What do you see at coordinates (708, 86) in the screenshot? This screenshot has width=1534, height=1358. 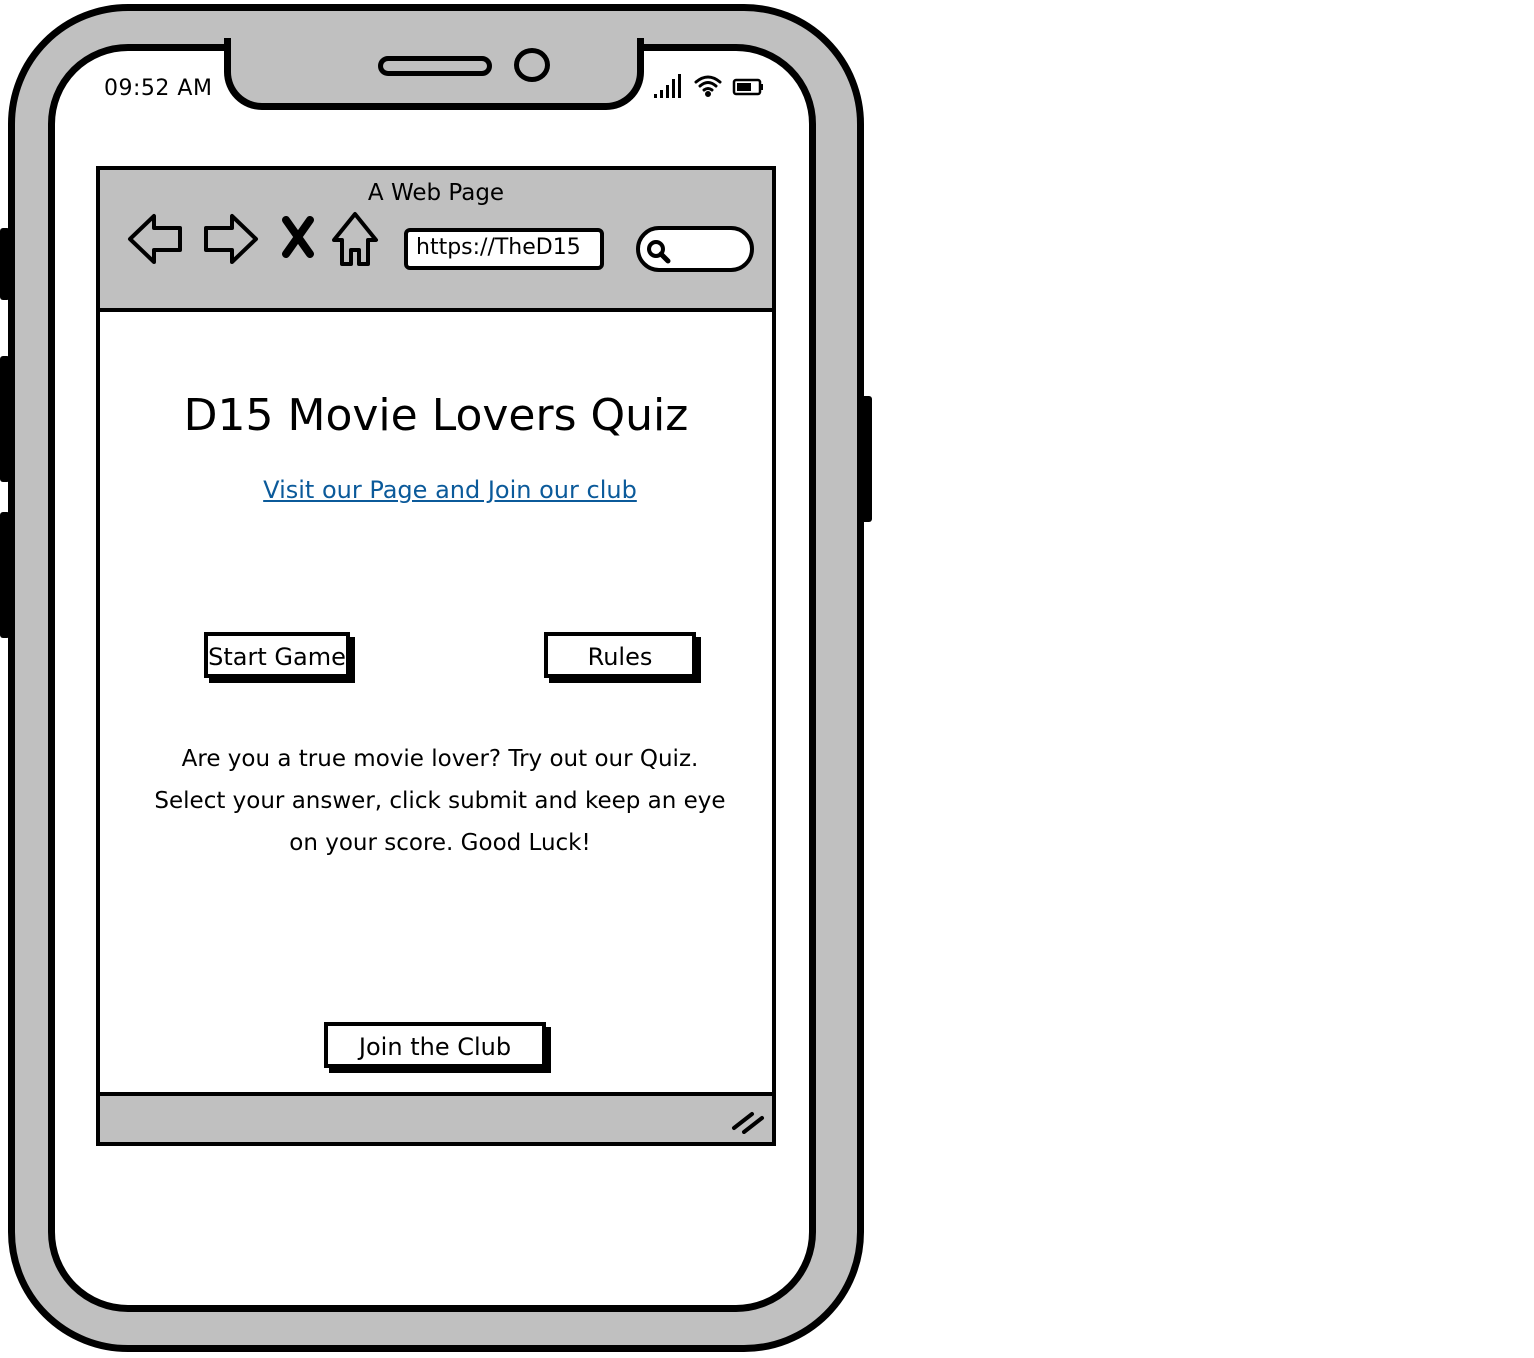 I see `wifi-icon` at bounding box center [708, 86].